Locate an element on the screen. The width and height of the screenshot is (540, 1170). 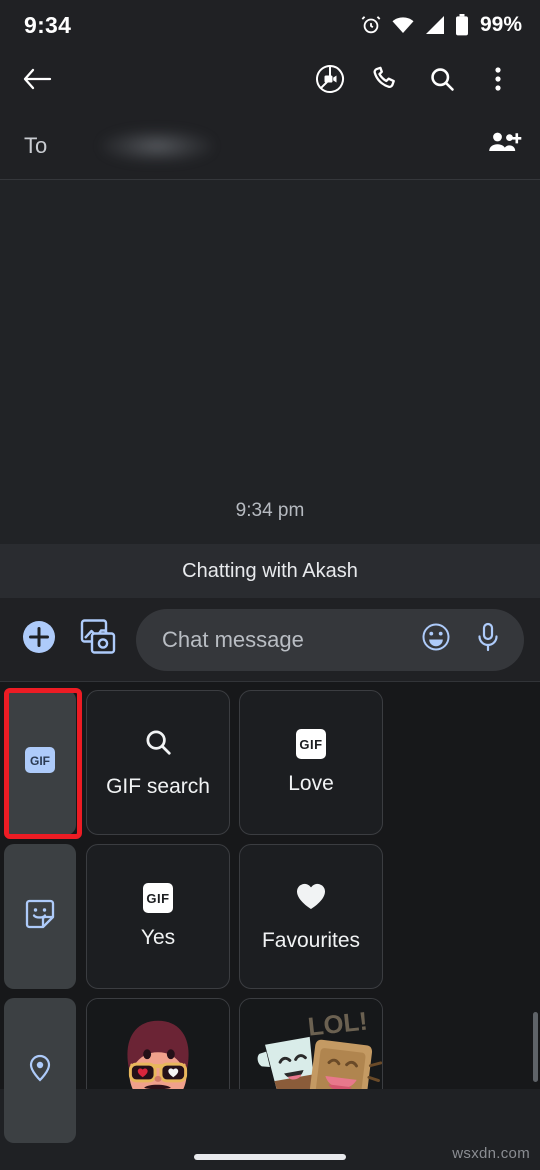
recipient-row: To is located at coordinates (270, 146).